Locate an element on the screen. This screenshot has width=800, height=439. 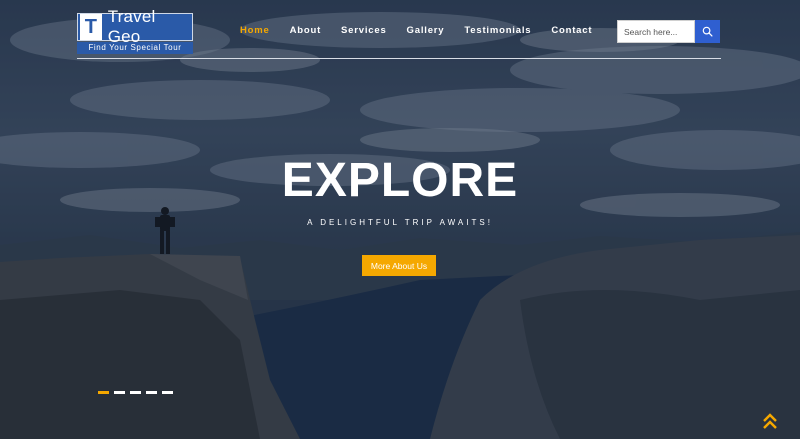
back-to-top-button is located at coordinates (770, 421).